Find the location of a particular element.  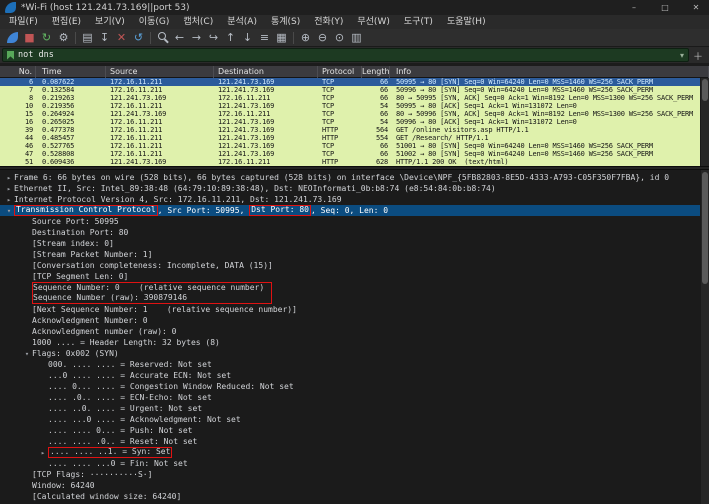

detail-line: .... ..0. .... = Urgent: Not set is located at coordinates (354, 408).